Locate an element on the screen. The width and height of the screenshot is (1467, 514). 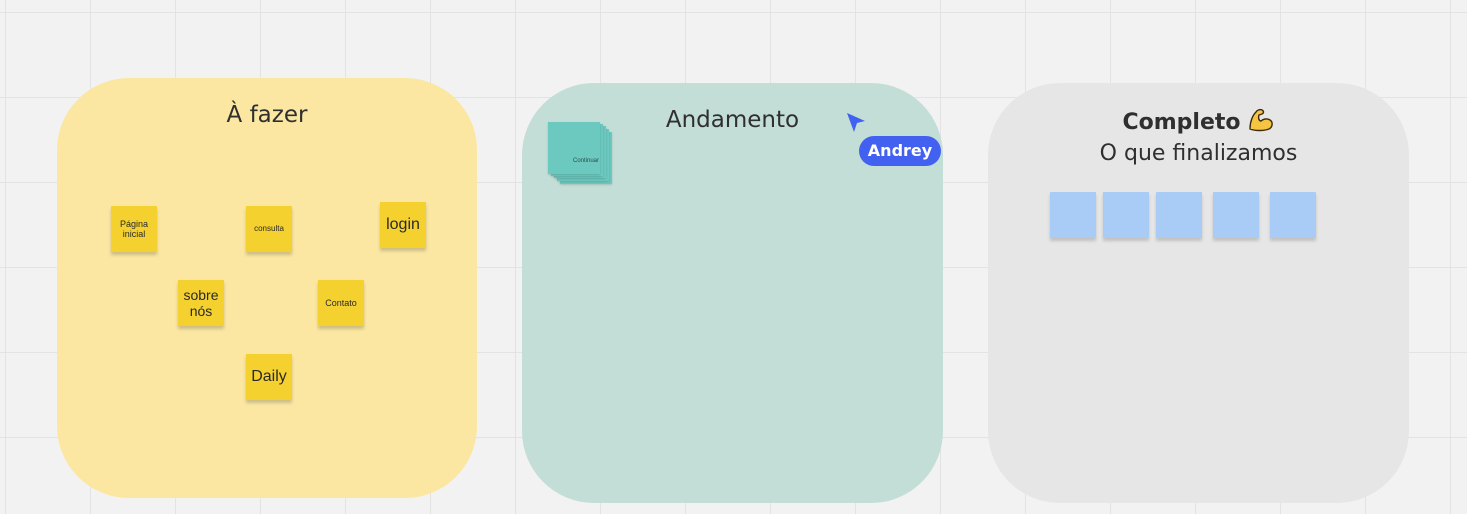
sticky-note-sobre-nos: sobre nós is located at coordinates (201, 303).